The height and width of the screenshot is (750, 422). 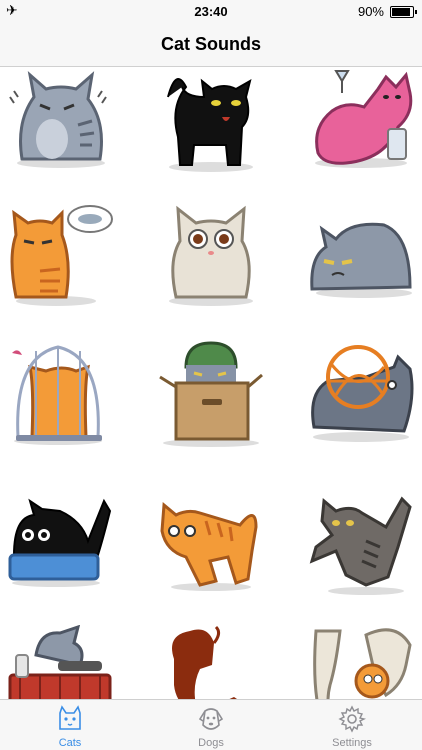 What do you see at coordinates (361, 546) in the screenshot?
I see `sound-tile-grey-tabby-cat-leaping` at bounding box center [361, 546].